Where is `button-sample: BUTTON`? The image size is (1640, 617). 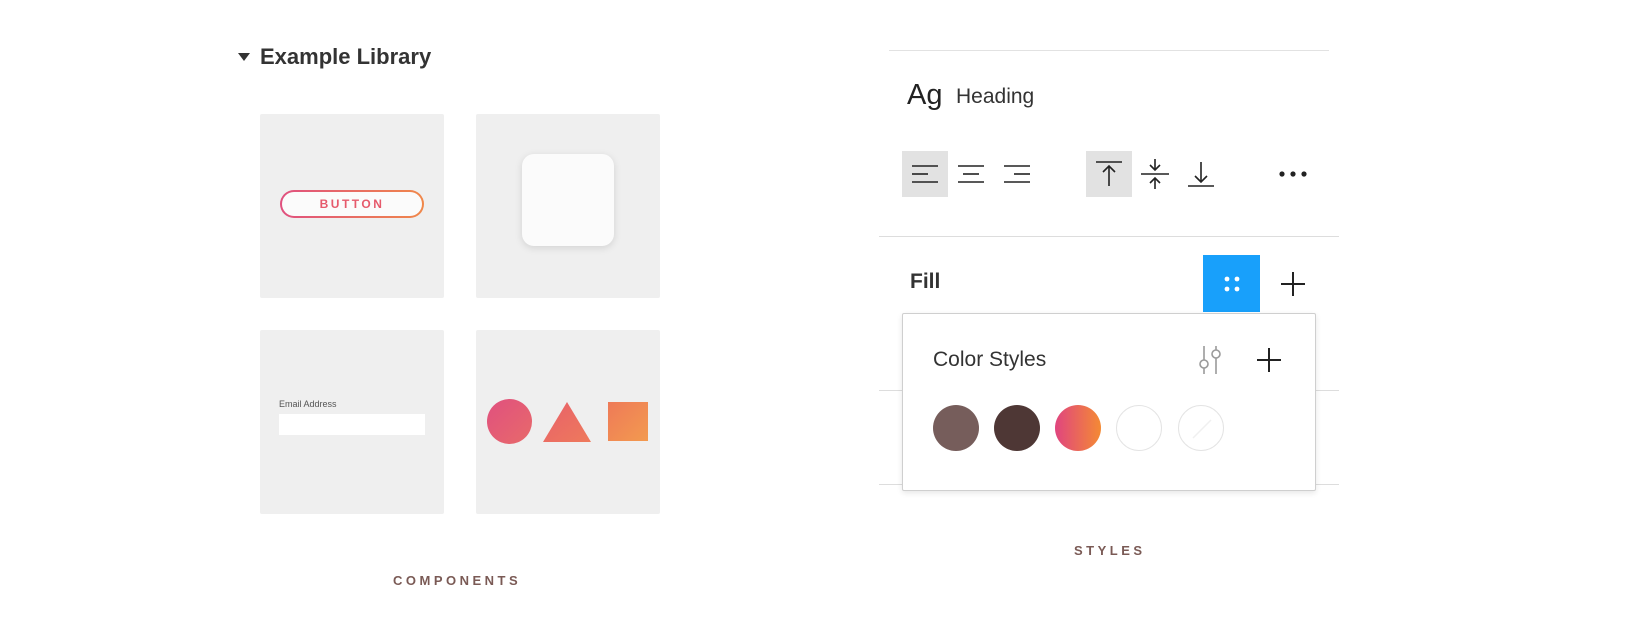 button-sample: BUTTON is located at coordinates (352, 204).